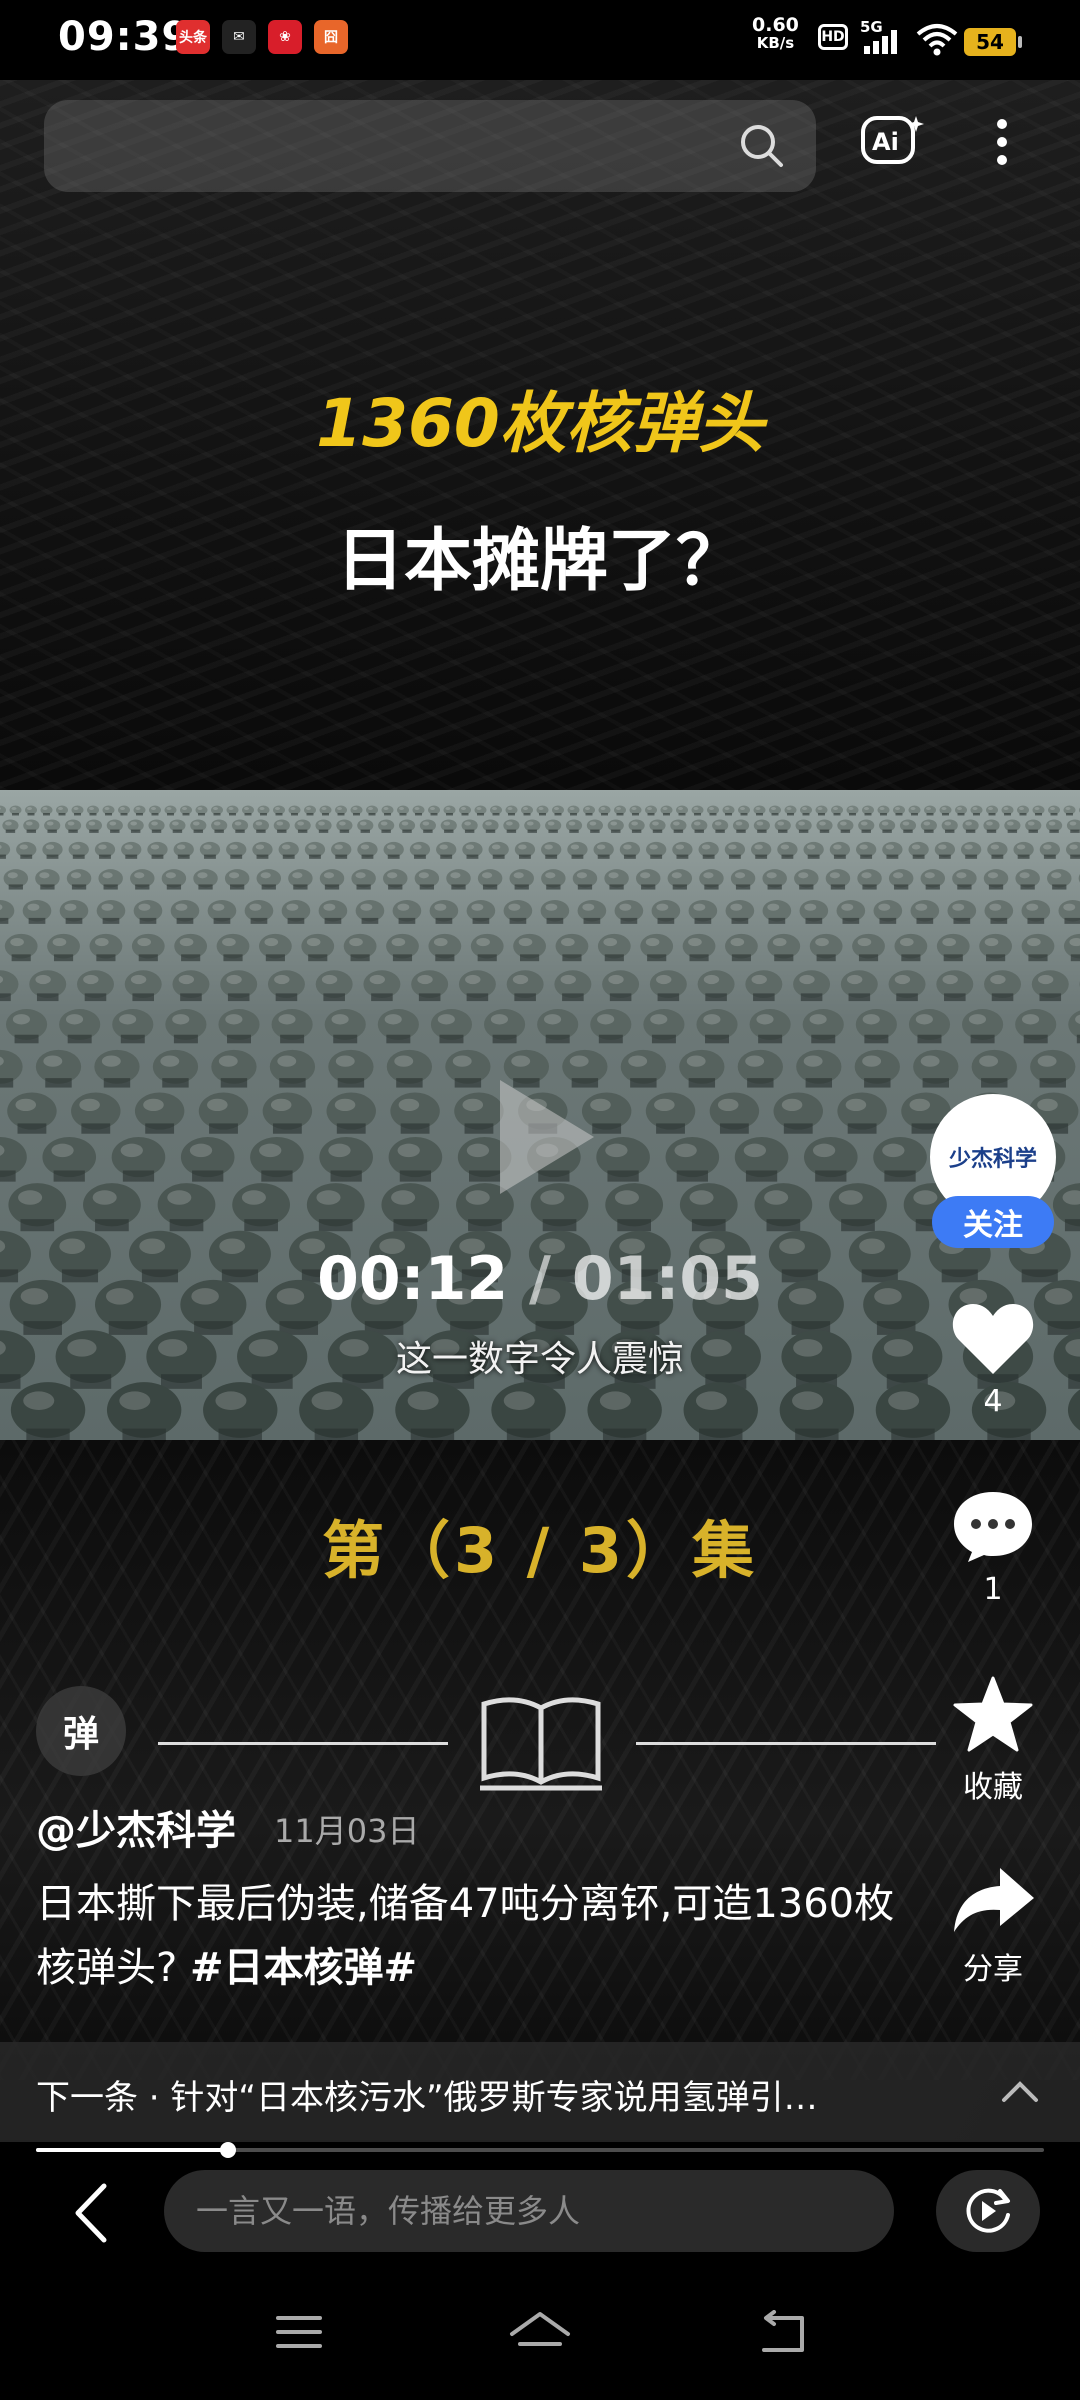 The height and width of the screenshot is (2400, 1080). What do you see at coordinates (993, 1969) in the screenshot?
I see `share-label: 分享` at bounding box center [993, 1969].